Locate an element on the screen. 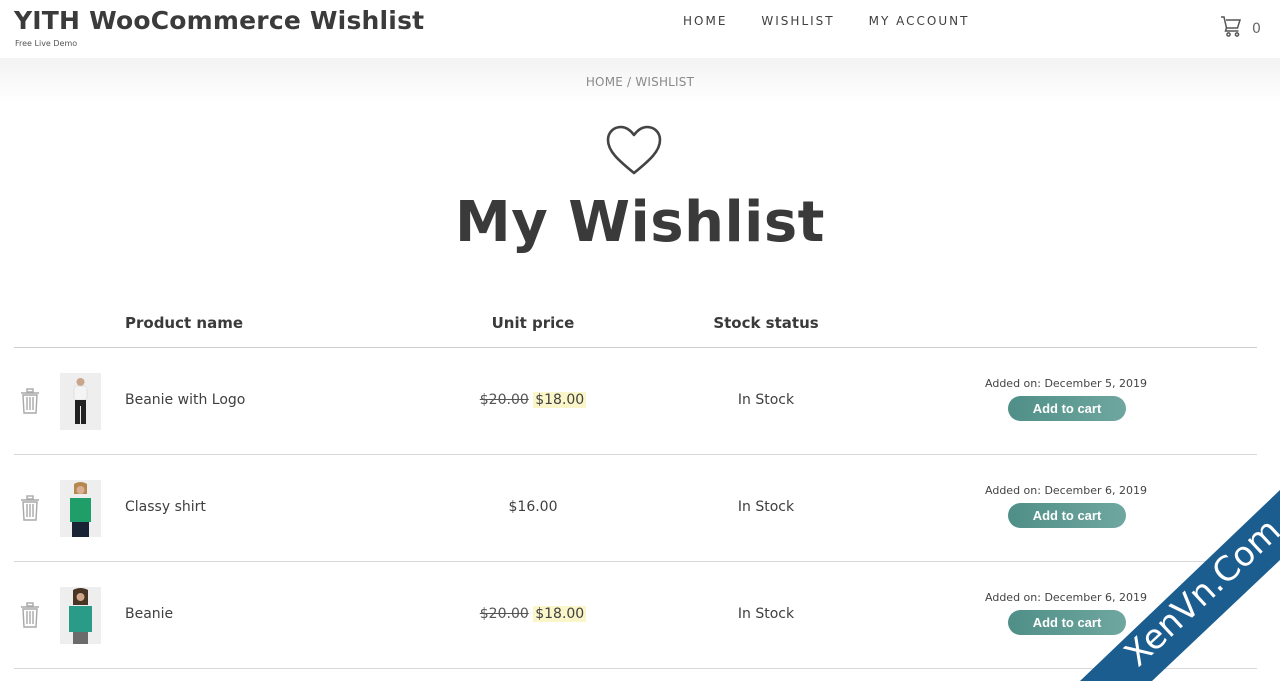 The width and height of the screenshot is (1280, 681). unit-price: $16.00 is located at coordinates (533, 507).